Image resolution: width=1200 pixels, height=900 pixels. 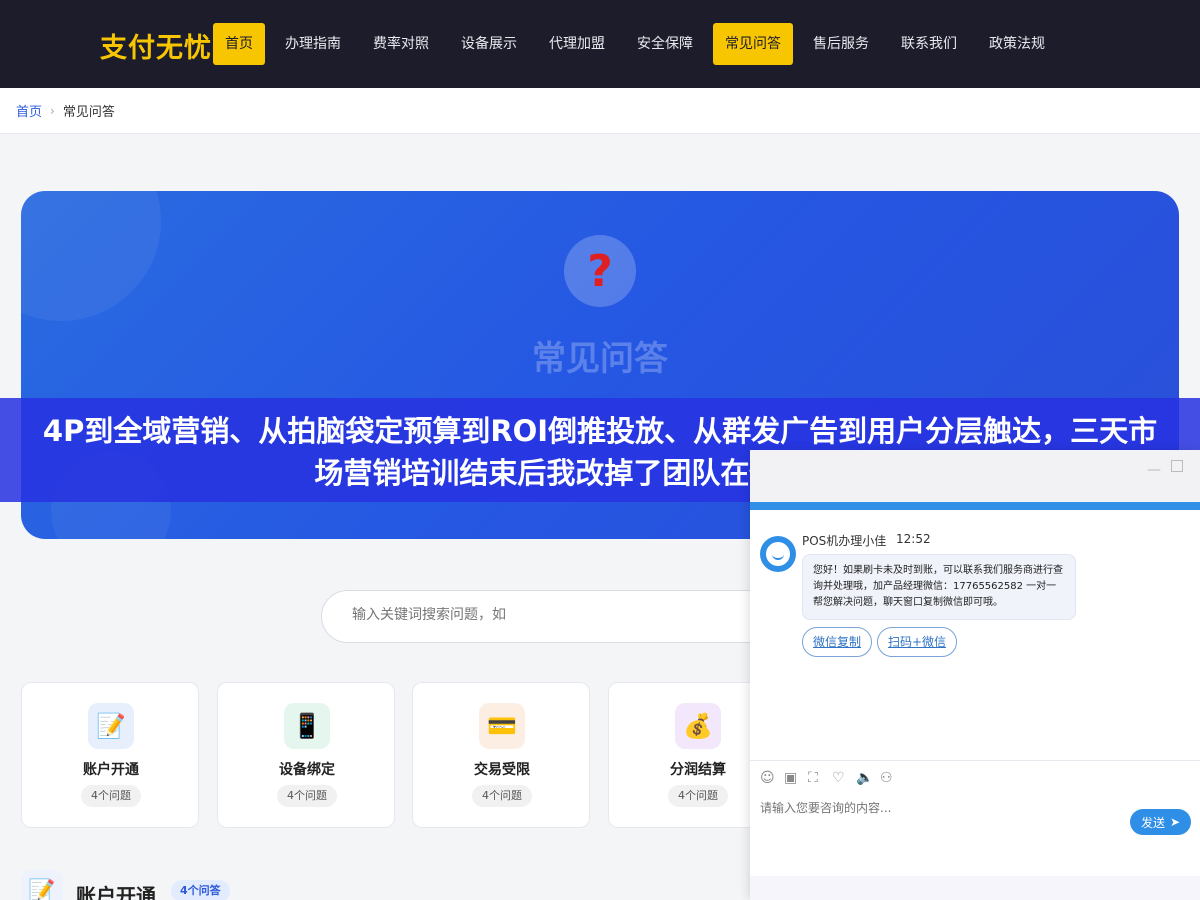 What do you see at coordinates (489, 44) in the screenshot?
I see `nav-item-devices: 设备展示` at bounding box center [489, 44].